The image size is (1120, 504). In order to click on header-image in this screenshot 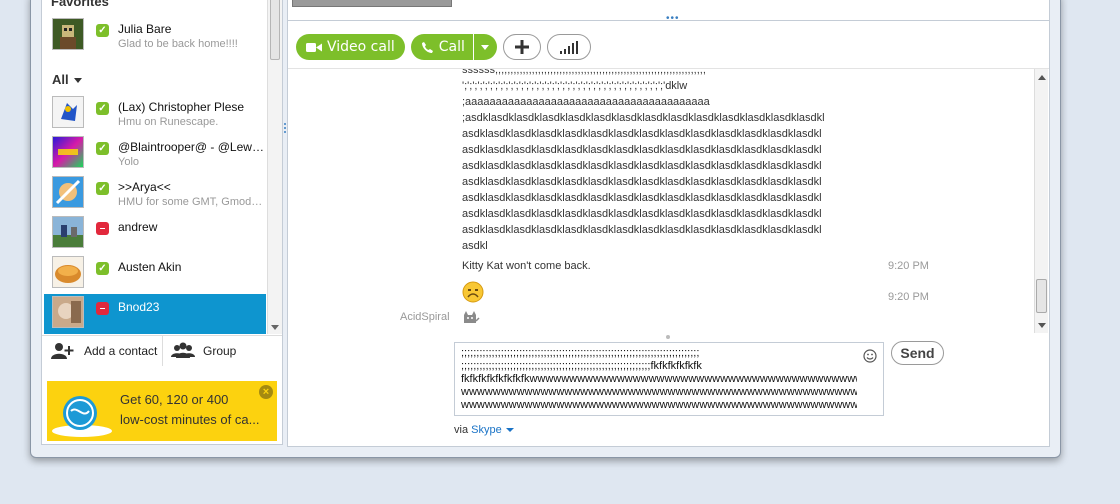, I will do `click(372, 3)`.